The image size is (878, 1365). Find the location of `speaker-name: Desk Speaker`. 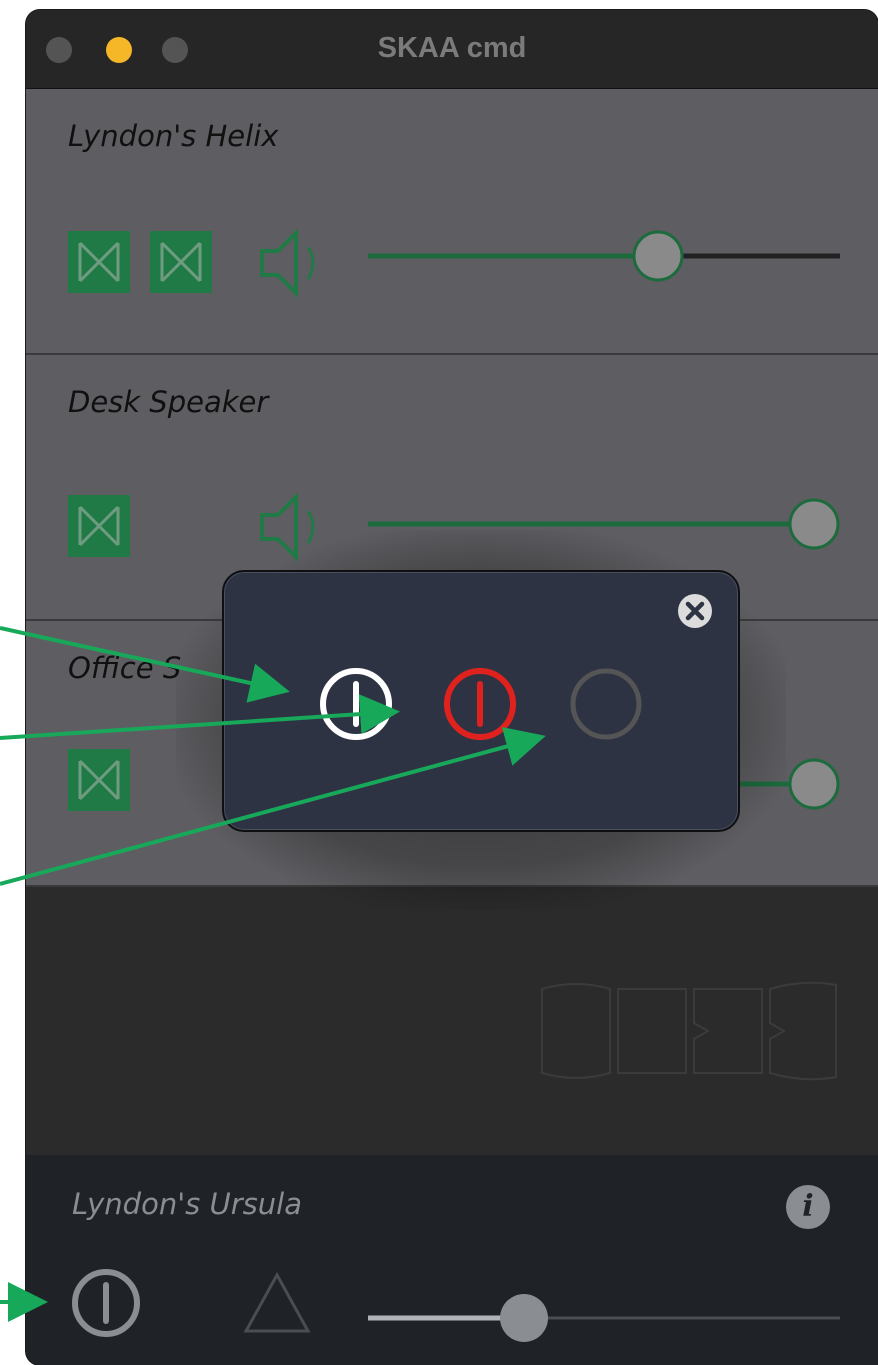

speaker-name: Desk Speaker is located at coordinates (168, 402).